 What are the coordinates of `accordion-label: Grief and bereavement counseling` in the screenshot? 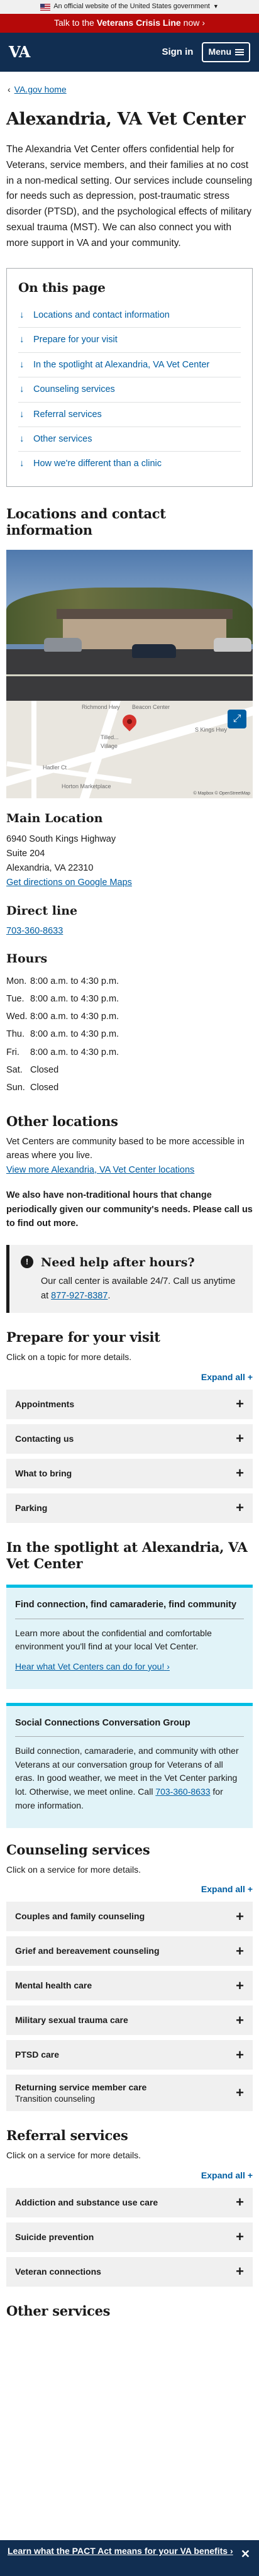 It's located at (88, 1951).